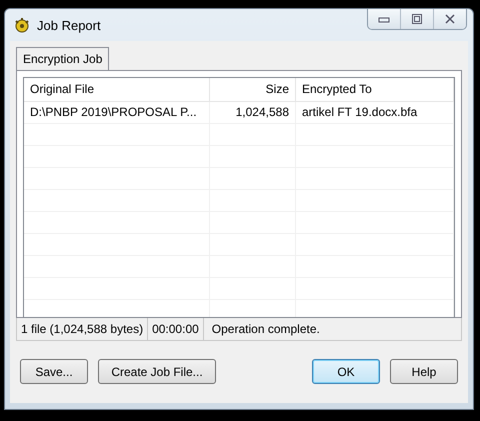 The image size is (480, 421). Describe the element at coordinates (69, 25) in the screenshot. I see `window-title: Job Report` at that location.